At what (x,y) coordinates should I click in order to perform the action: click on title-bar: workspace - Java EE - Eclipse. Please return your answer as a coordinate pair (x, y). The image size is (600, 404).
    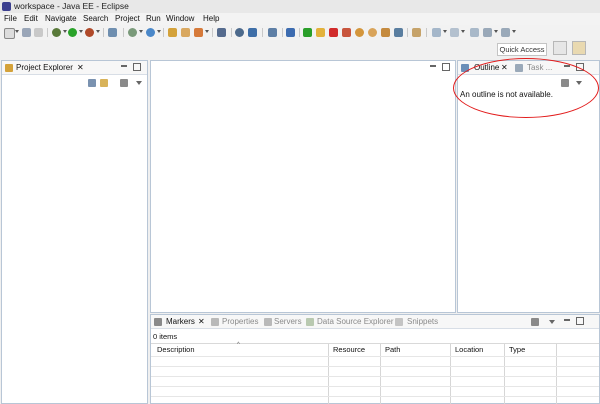
    Looking at the image, I should click on (300, 7).